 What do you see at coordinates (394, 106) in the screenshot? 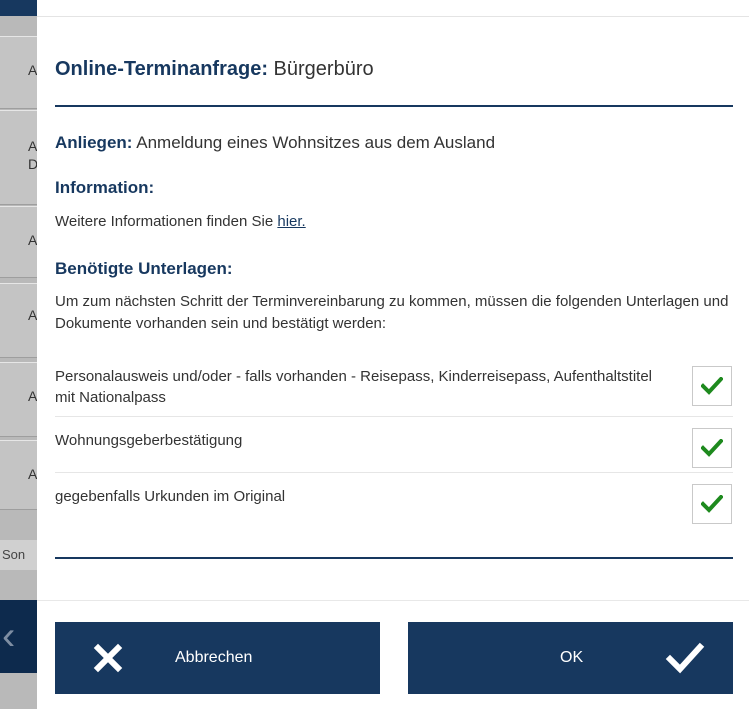
I see `title-divider` at bounding box center [394, 106].